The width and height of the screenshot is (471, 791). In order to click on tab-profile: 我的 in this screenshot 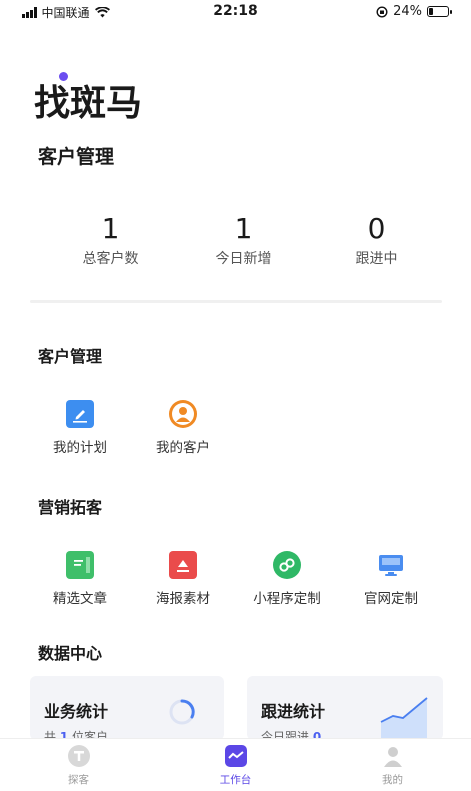, I will do `click(392, 765)`.